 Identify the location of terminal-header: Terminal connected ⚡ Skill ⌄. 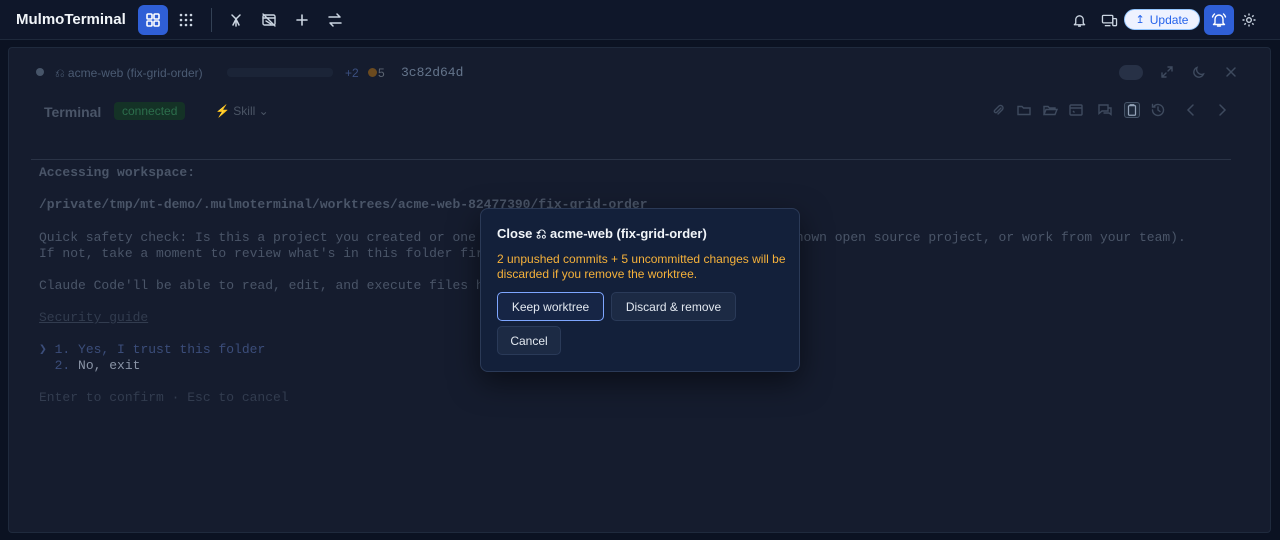
(639, 113).